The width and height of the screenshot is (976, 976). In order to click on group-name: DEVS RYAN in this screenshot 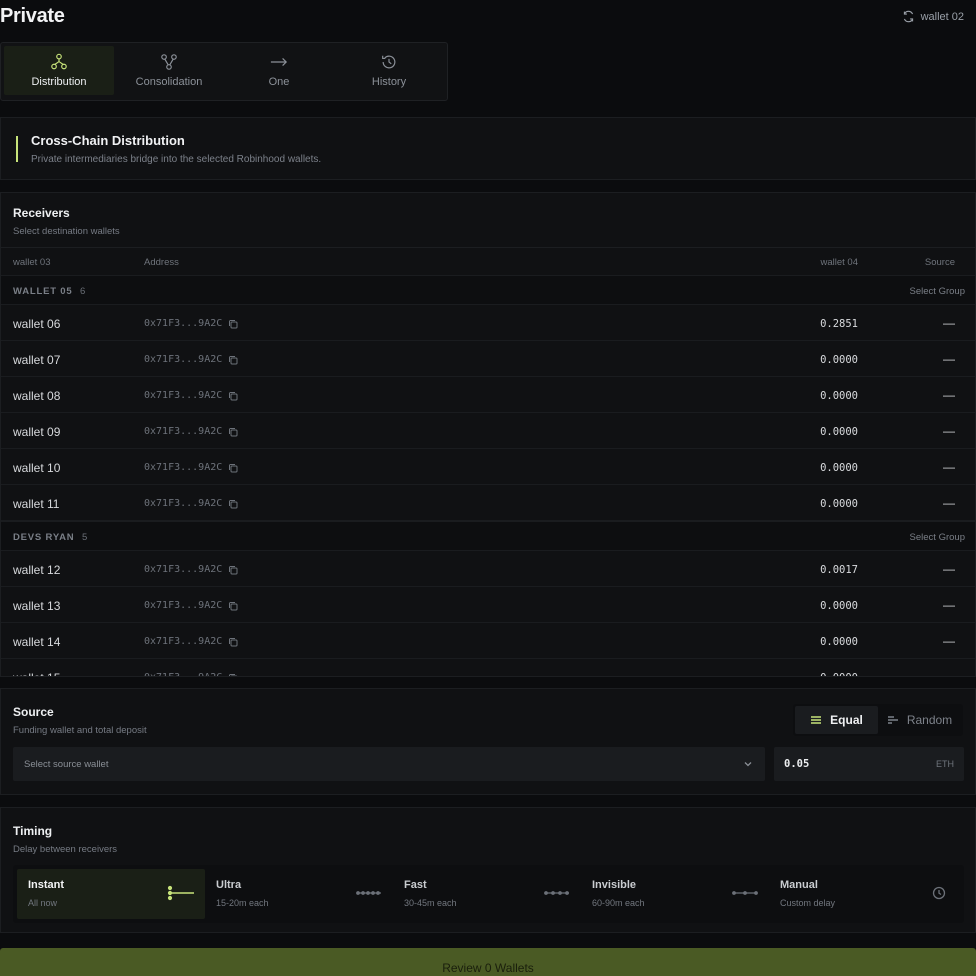, I will do `click(44, 537)`.